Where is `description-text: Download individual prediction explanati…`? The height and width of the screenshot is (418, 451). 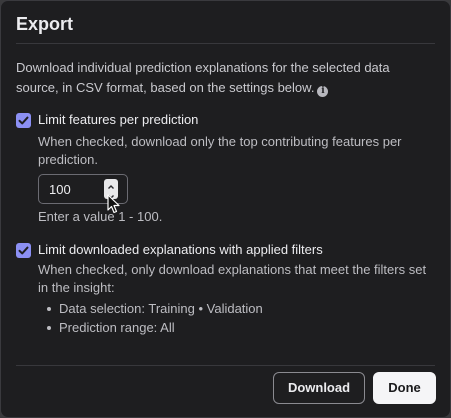 description-text: Download individual prediction explanati… is located at coordinates (203, 77).